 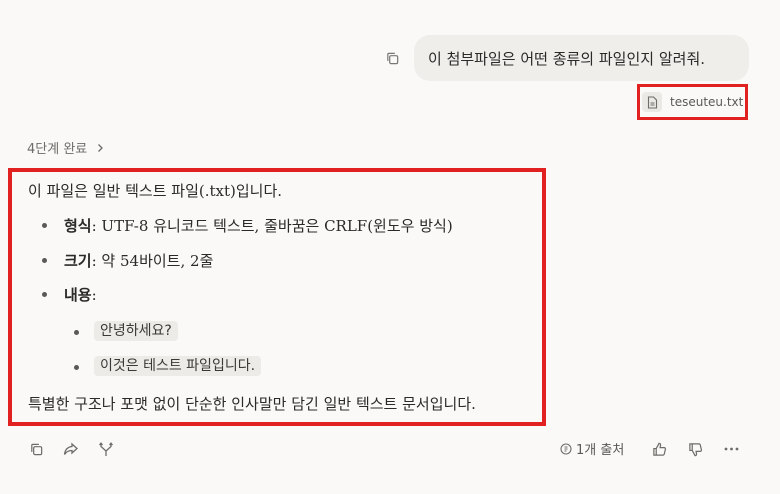 I want to click on list-item: 형식: UTF-8 유니코드 텍스트, 줄바꿈은 CRLF(윈도우 방식), so click(x=258, y=225).